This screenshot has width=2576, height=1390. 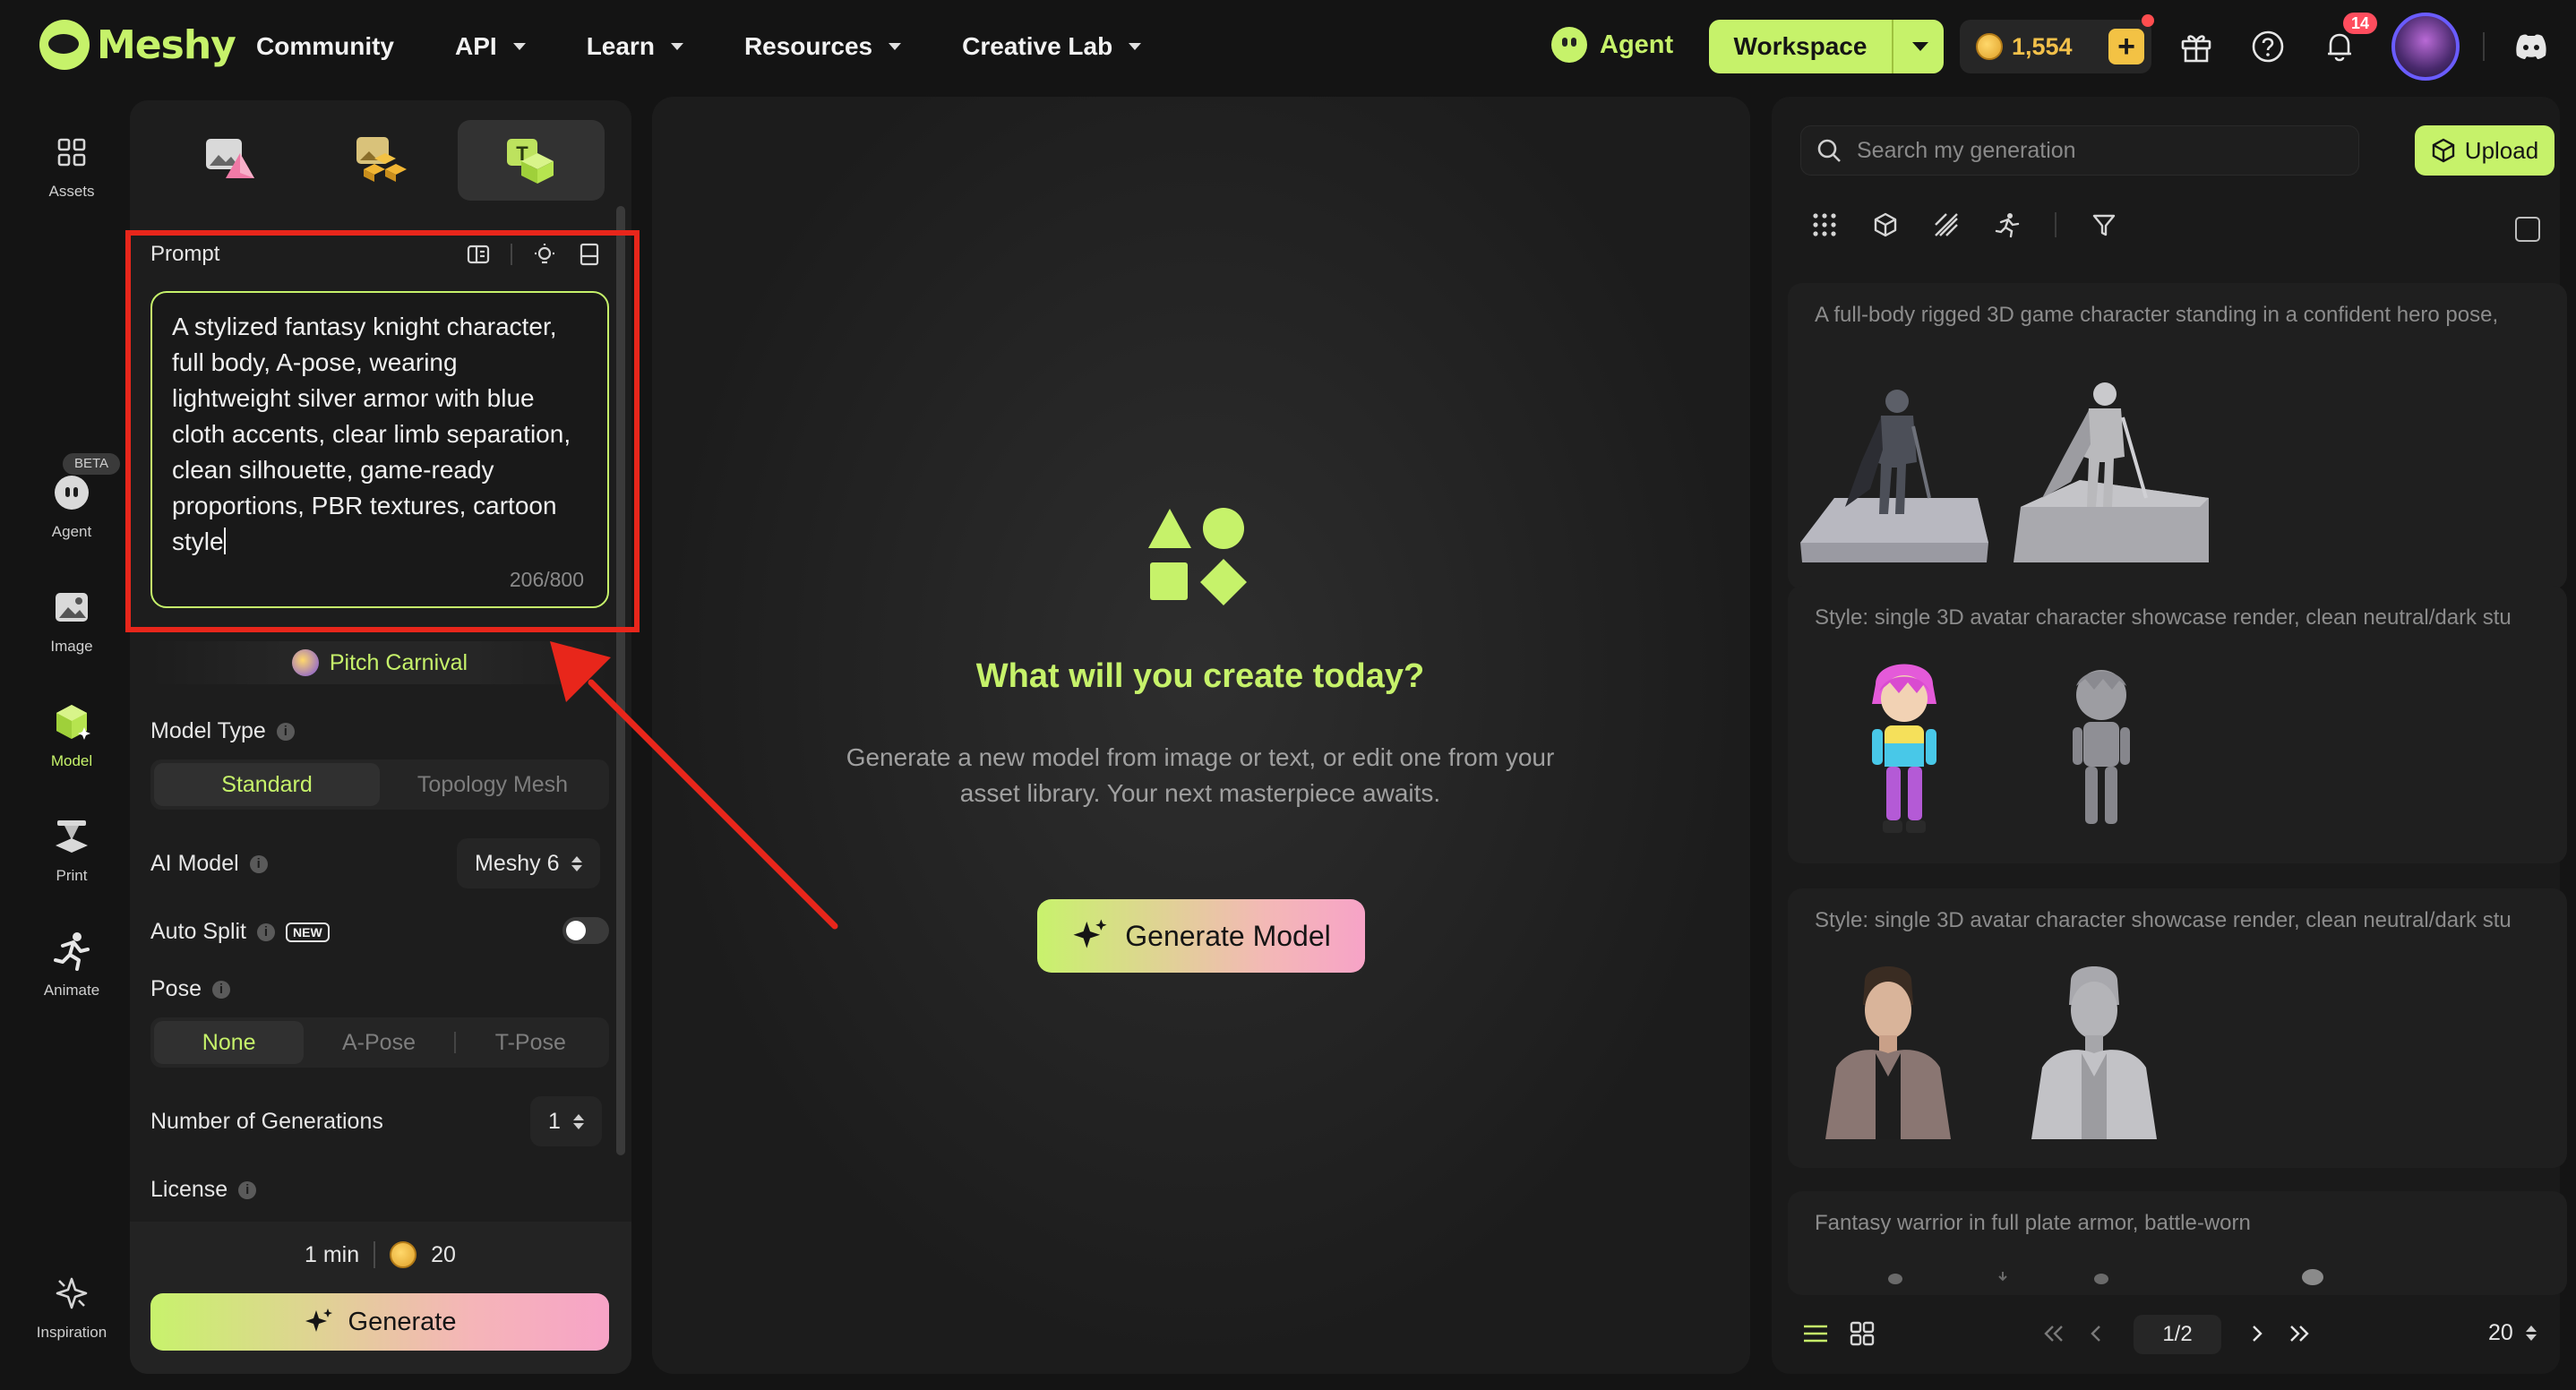 What do you see at coordinates (1090, 933) in the screenshot?
I see `sparkle-icon` at bounding box center [1090, 933].